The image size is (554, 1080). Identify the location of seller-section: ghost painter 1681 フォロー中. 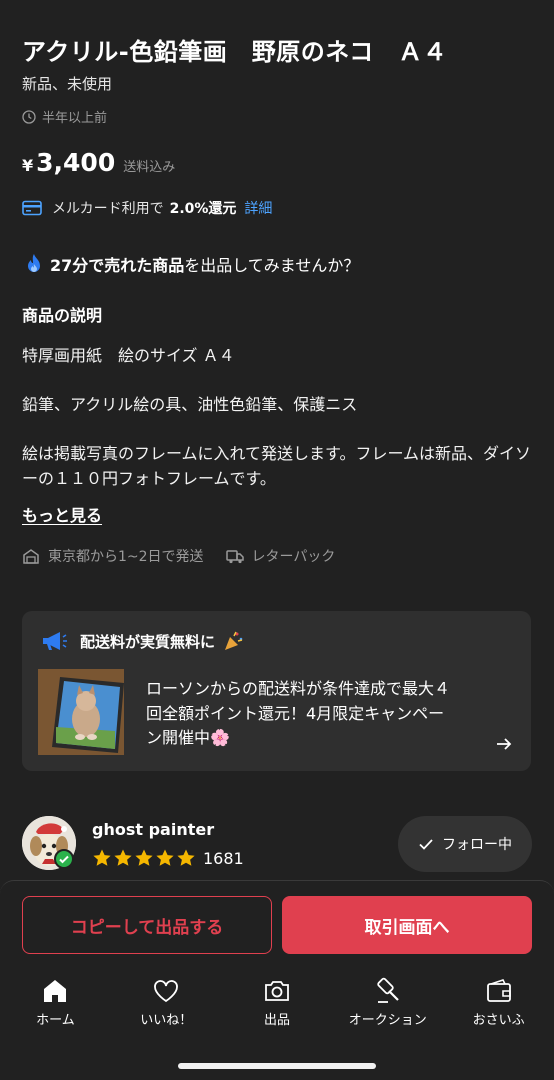
(277, 846).